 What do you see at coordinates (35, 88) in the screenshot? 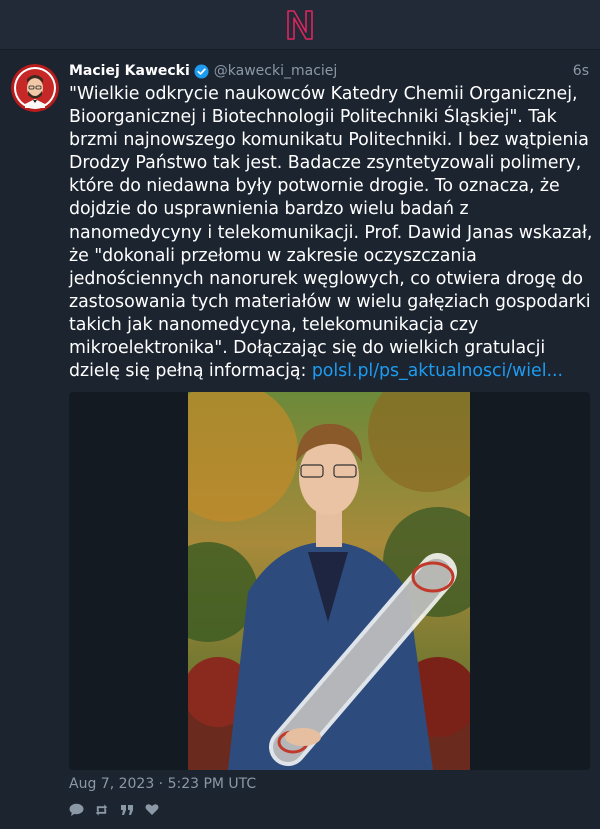
I see `avatar` at bounding box center [35, 88].